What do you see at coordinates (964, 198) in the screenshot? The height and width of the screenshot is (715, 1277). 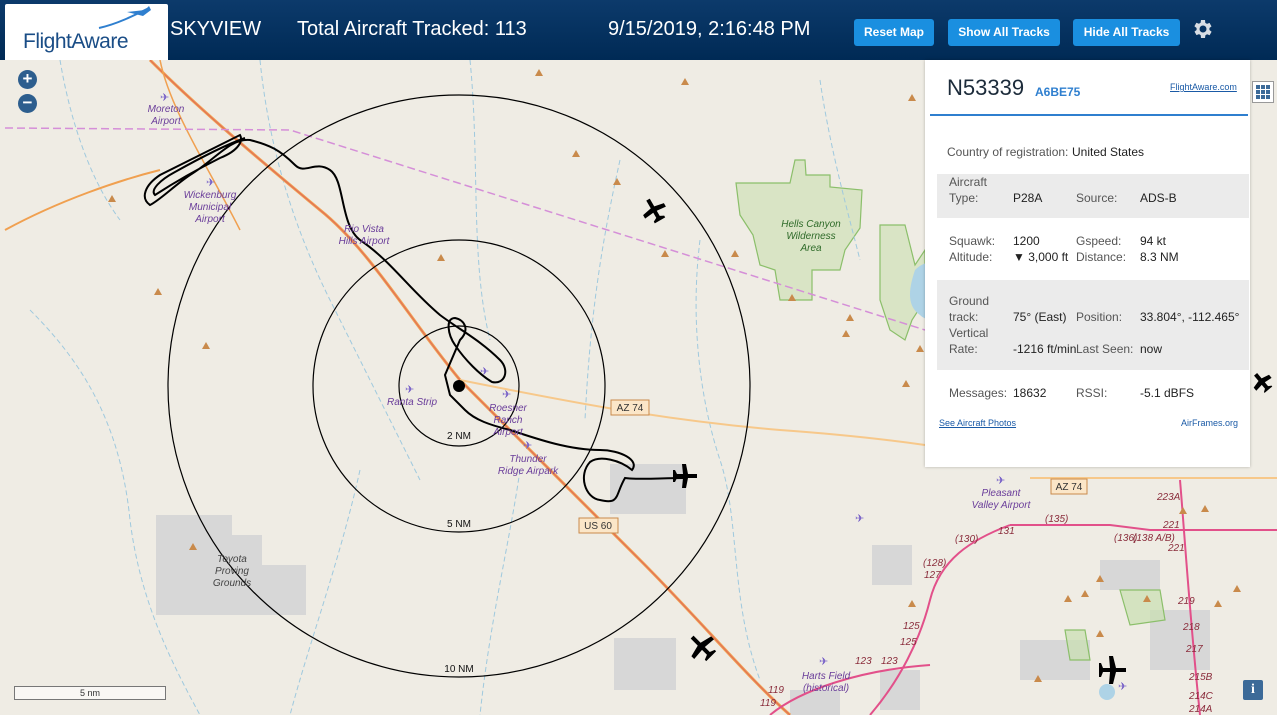 I see `type-label: Type:` at bounding box center [964, 198].